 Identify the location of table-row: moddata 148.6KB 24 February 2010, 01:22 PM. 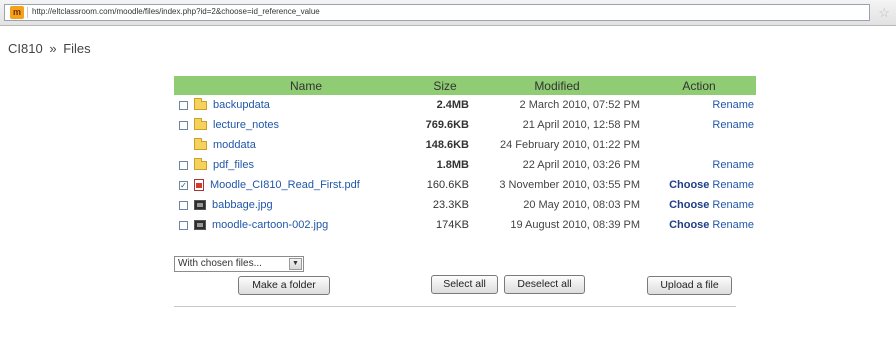
(465, 145).